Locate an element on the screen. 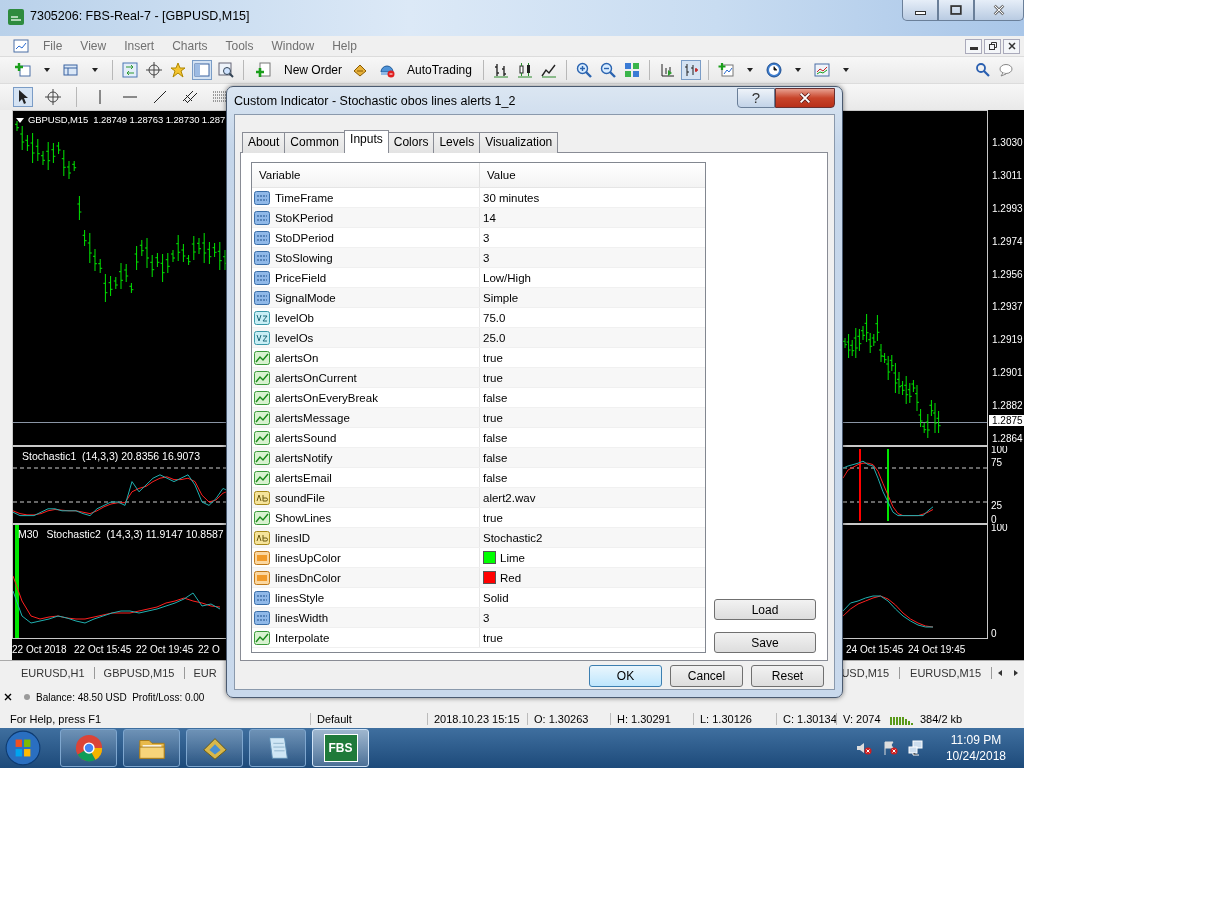 This screenshot has height=920, width=1228. autoscroll-icon is located at coordinates (690, 70).